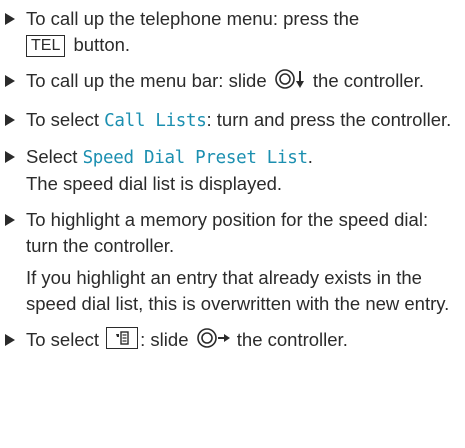  What do you see at coordinates (233, 341) in the screenshot?
I see `step-select-speed-dial-softkey: To select : slide the controller.` at bounding box center [233, 341].